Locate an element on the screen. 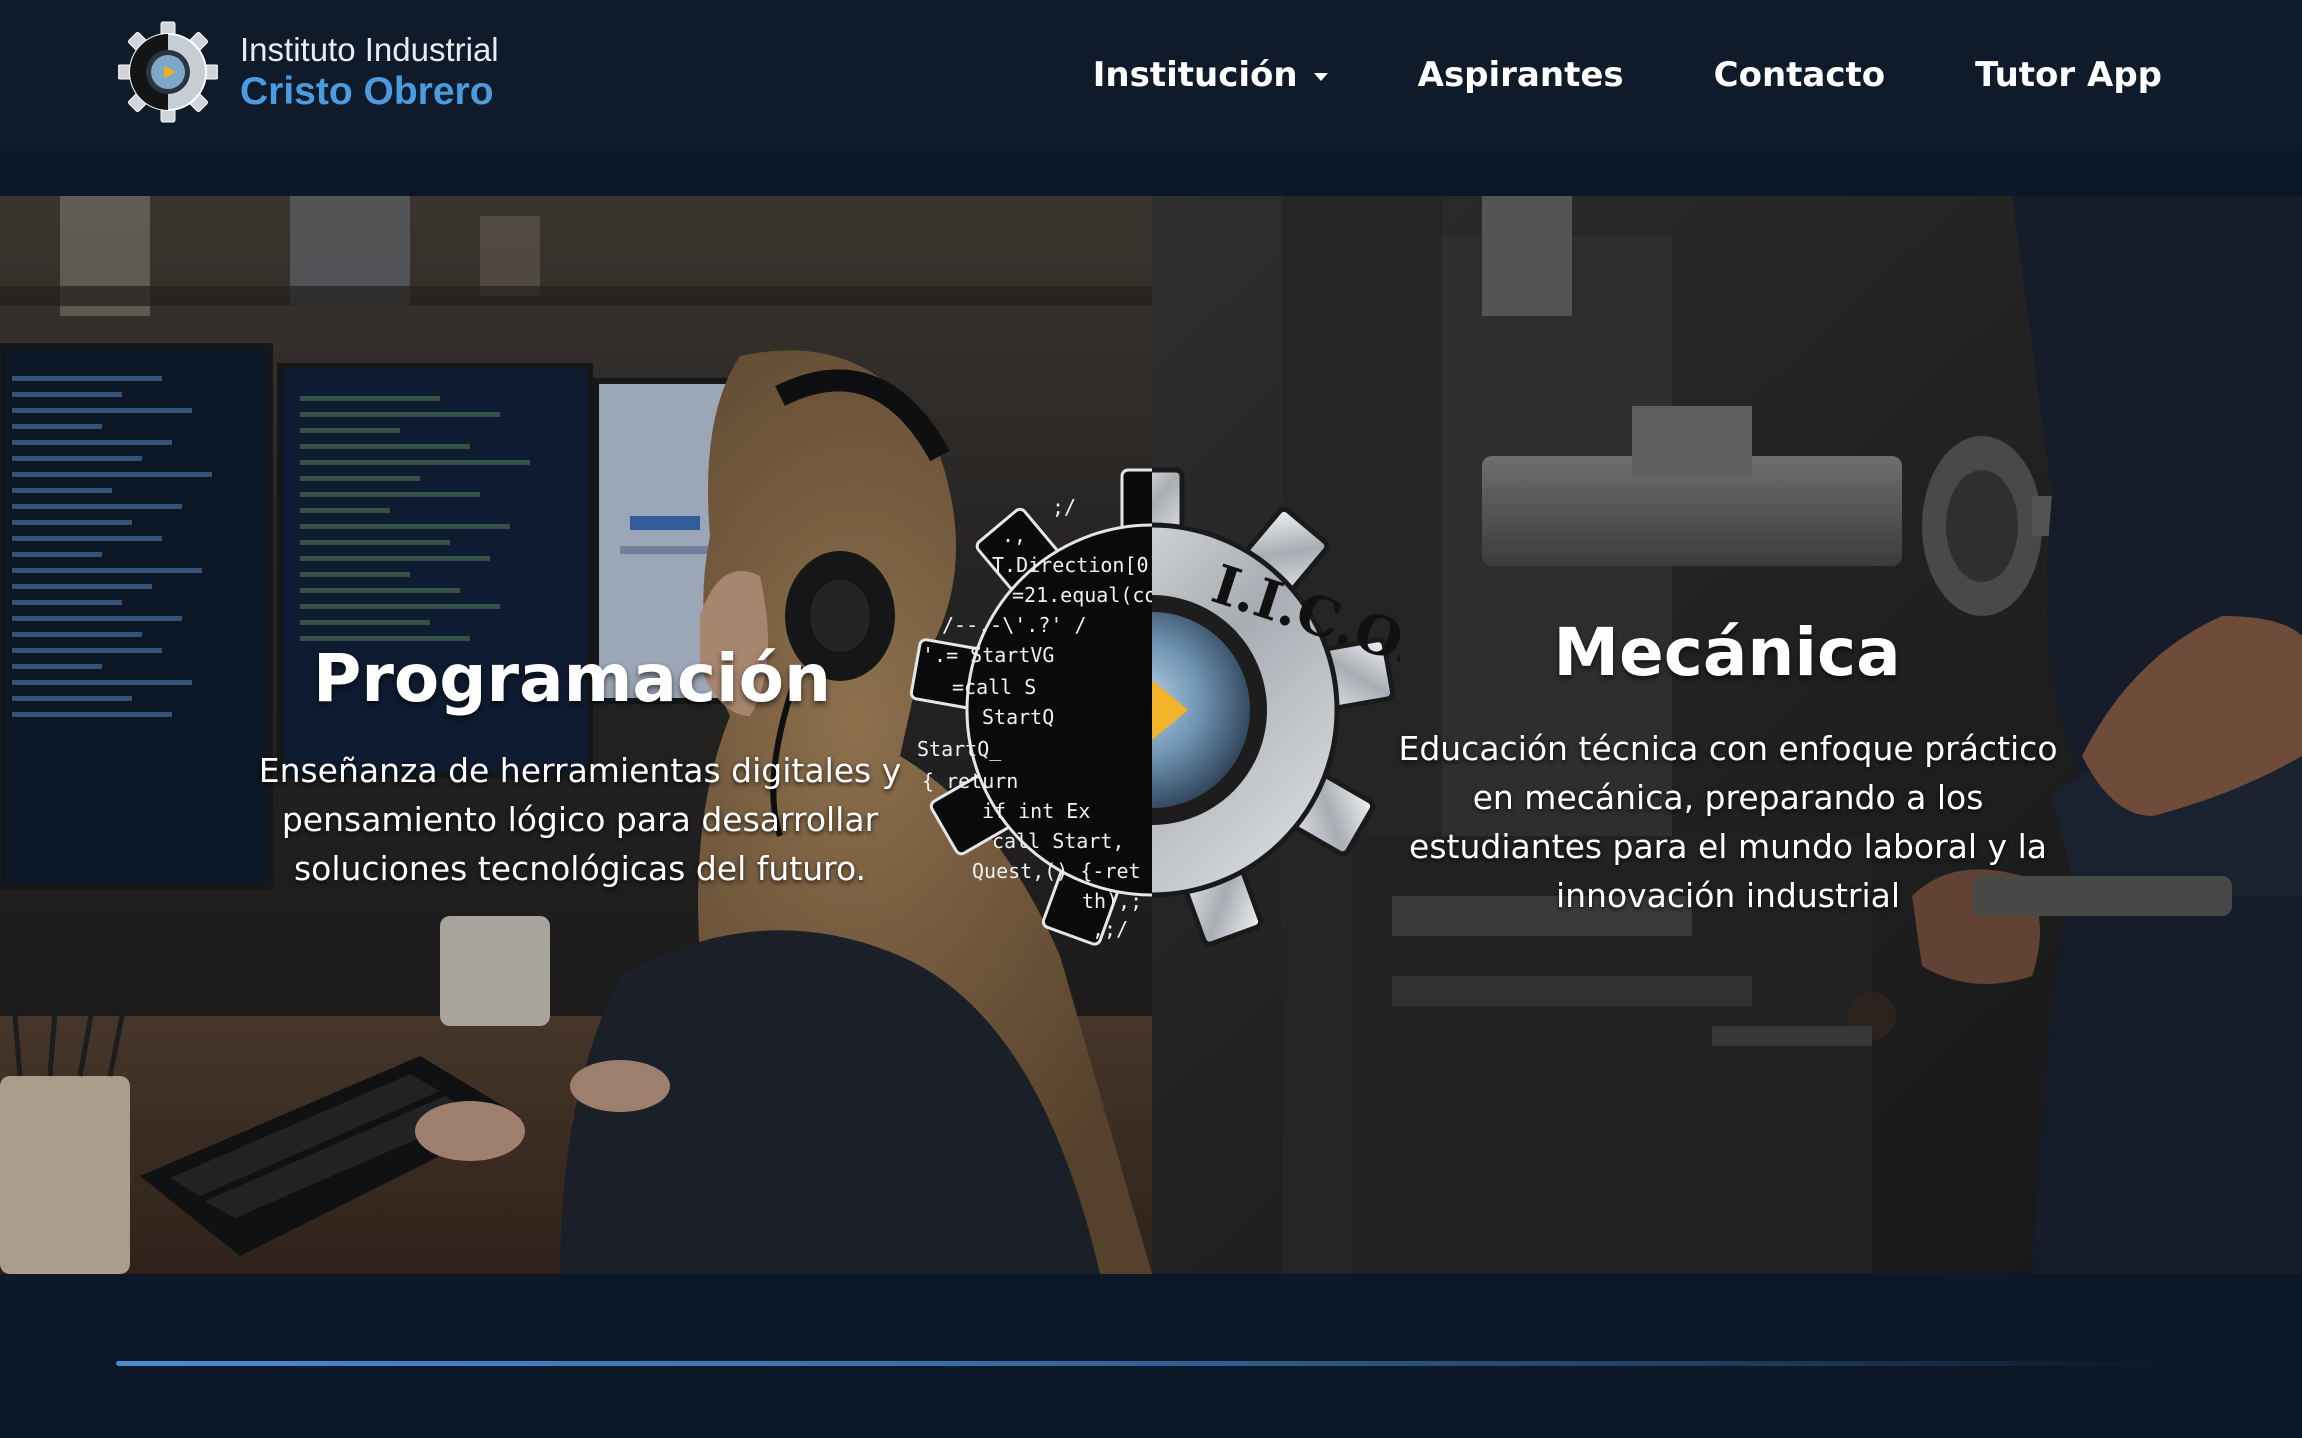 This screenshot has width=2302, height=1438. code-line: ;/ is located at coordinates (1064, 507).